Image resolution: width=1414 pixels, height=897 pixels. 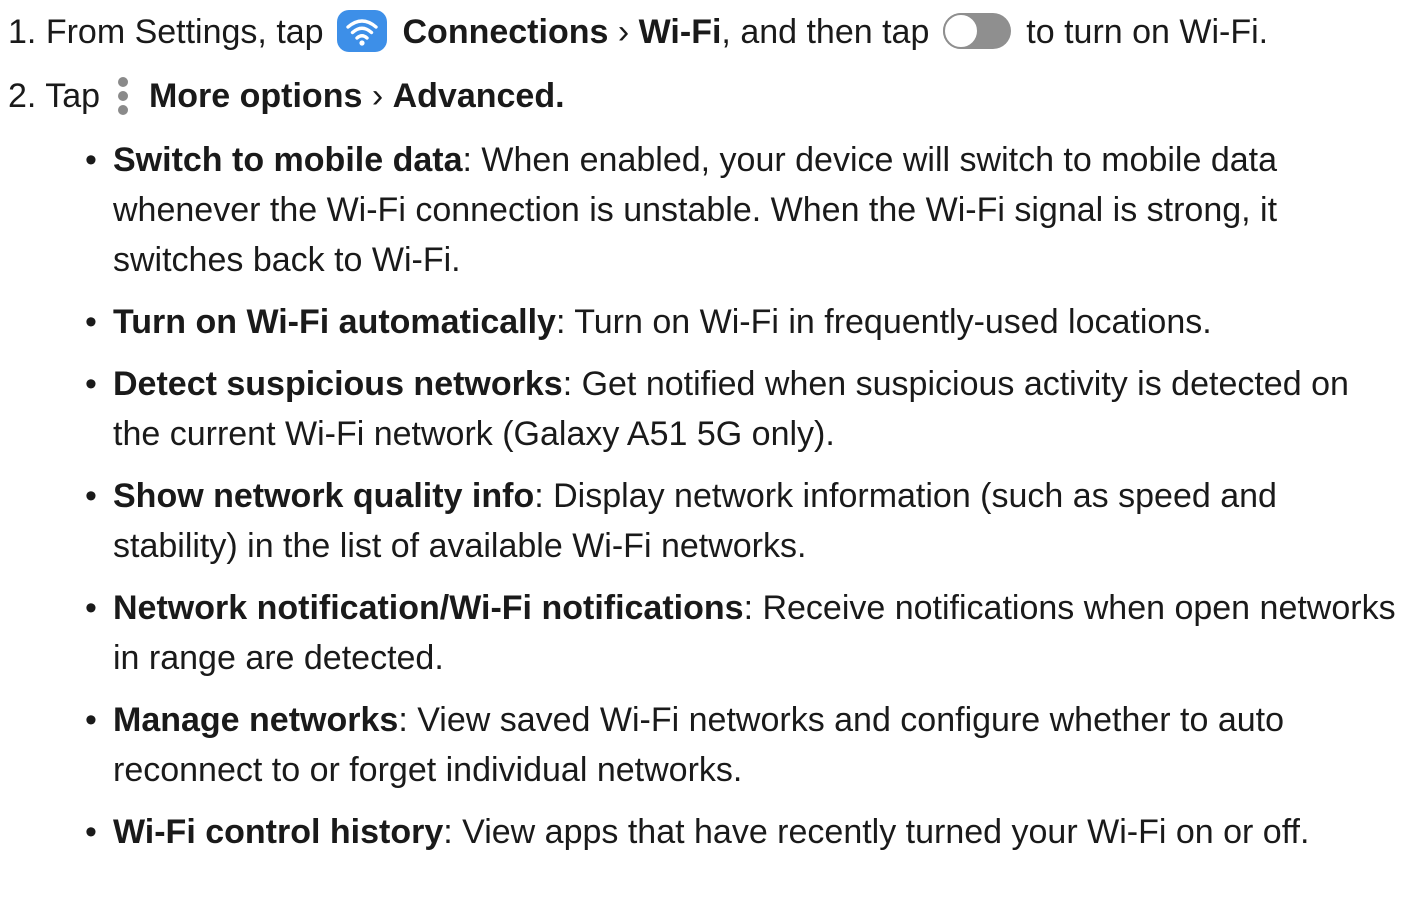 I want to click on step-number: 2., so click(x=22, y=96).